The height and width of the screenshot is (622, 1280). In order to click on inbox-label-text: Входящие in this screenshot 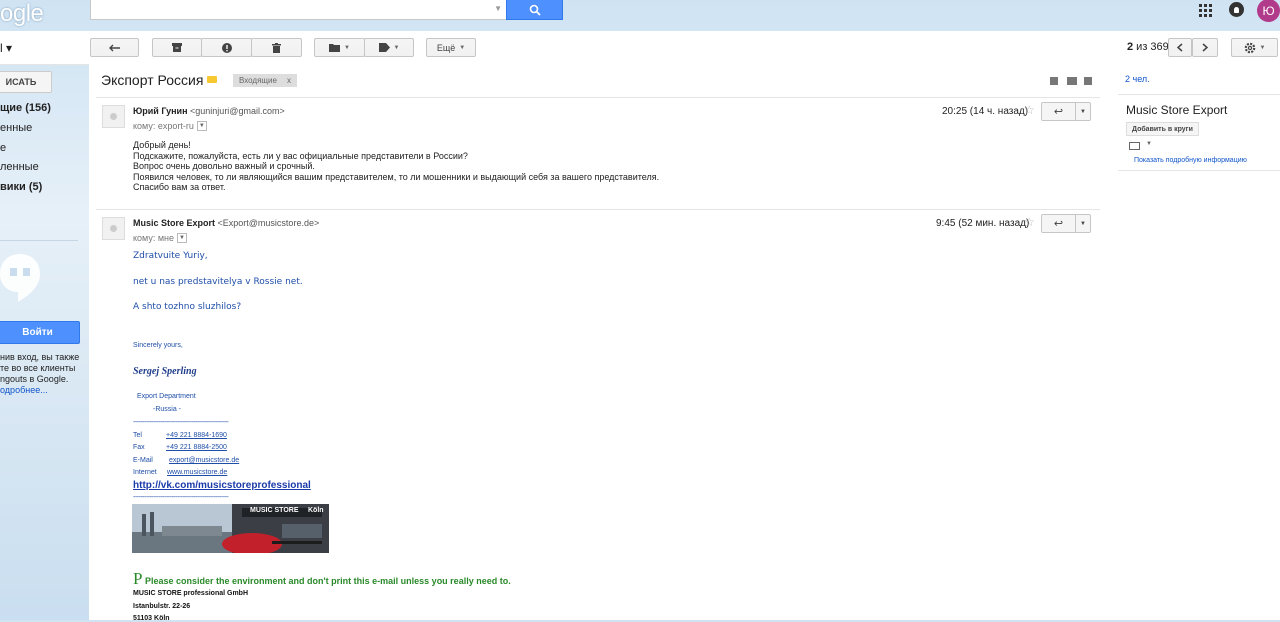, I will do `click(258, 80)`.